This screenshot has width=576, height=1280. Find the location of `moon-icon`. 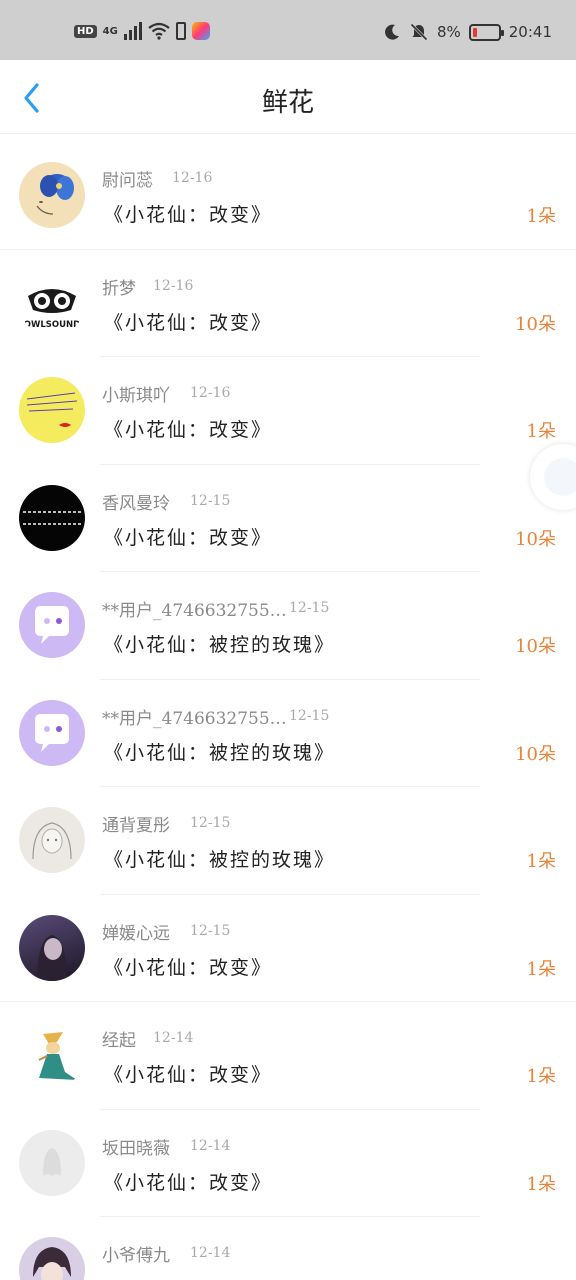

moon-icon is located at coordinates (392, 32).